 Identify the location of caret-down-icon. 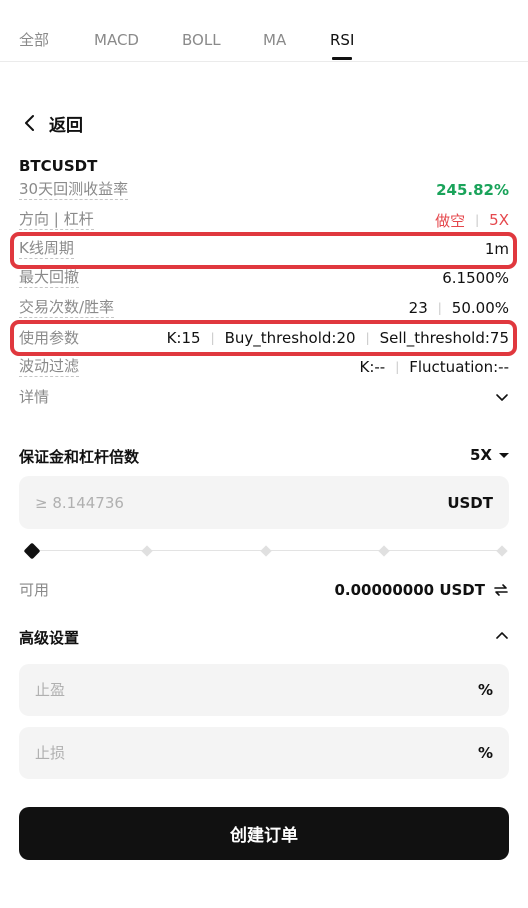
(504, 455).